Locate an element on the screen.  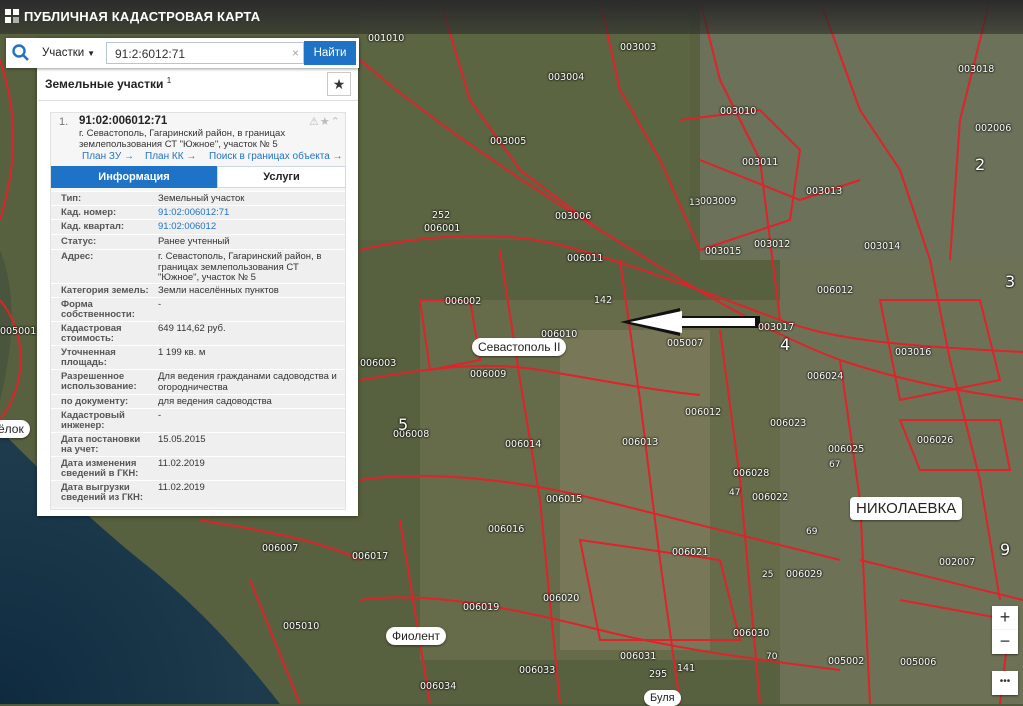
info-value: 91:02:006012 is located at coordinates (248, 227).